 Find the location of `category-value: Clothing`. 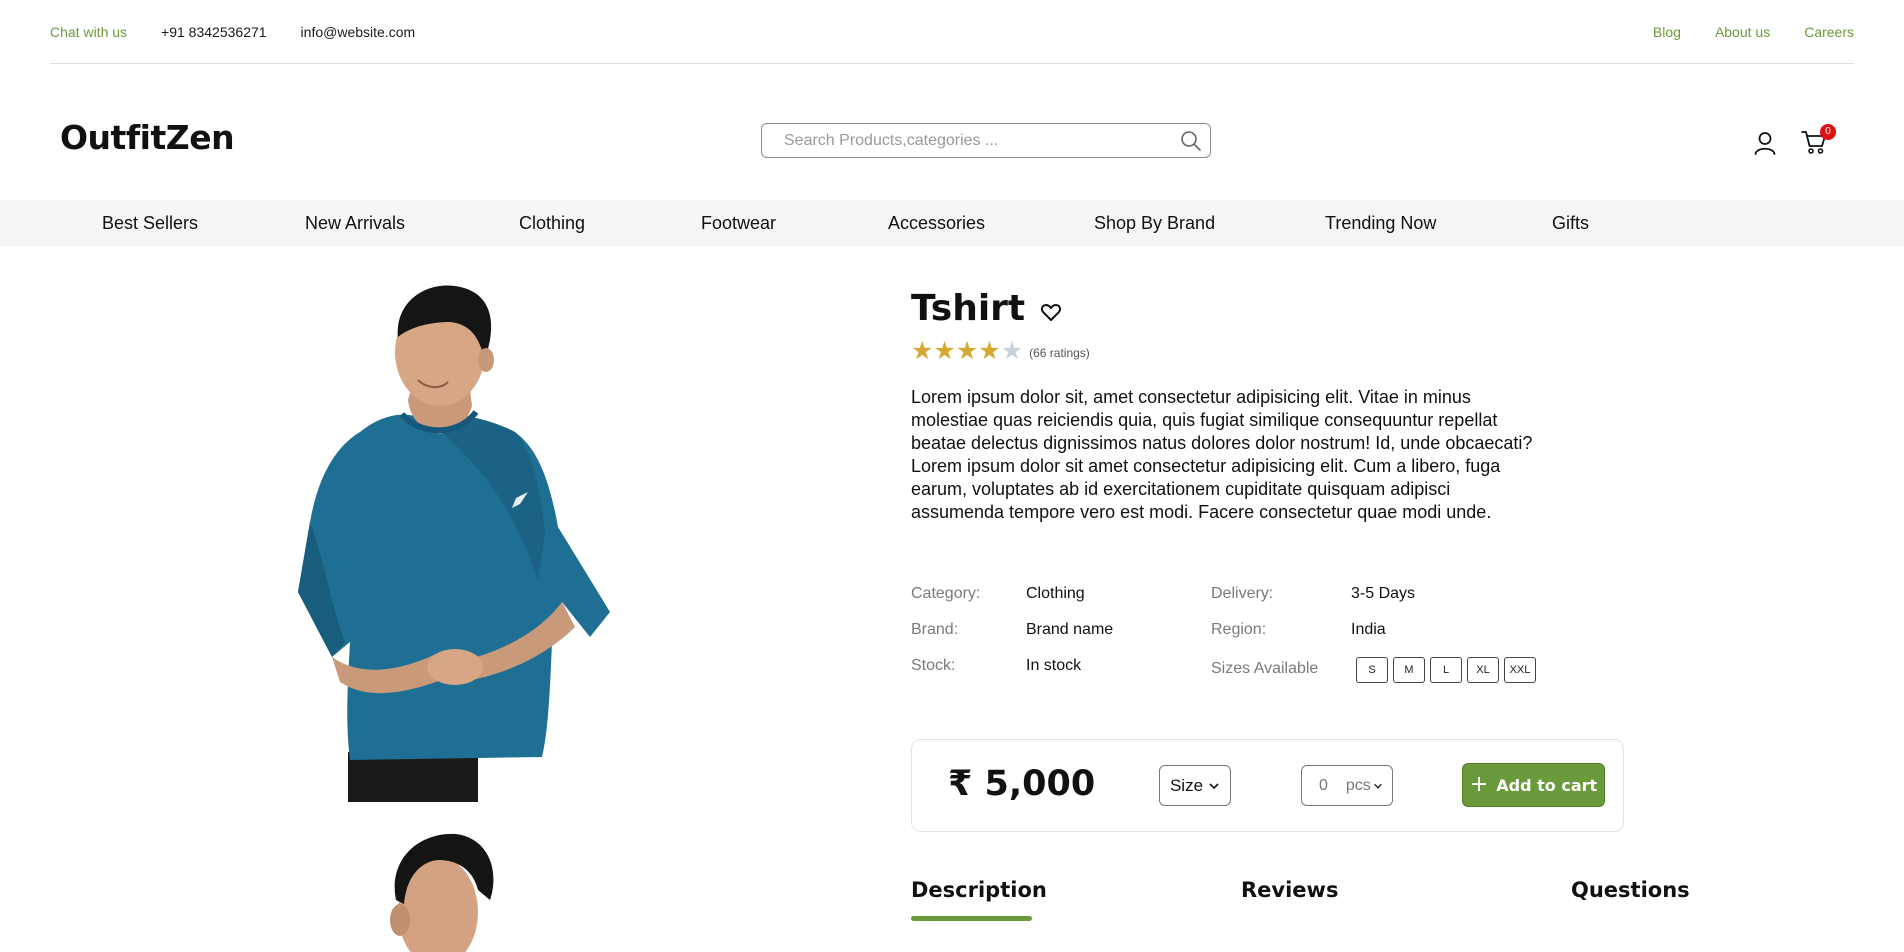

category-value: Clothing is located at coordinates (1055, 593).